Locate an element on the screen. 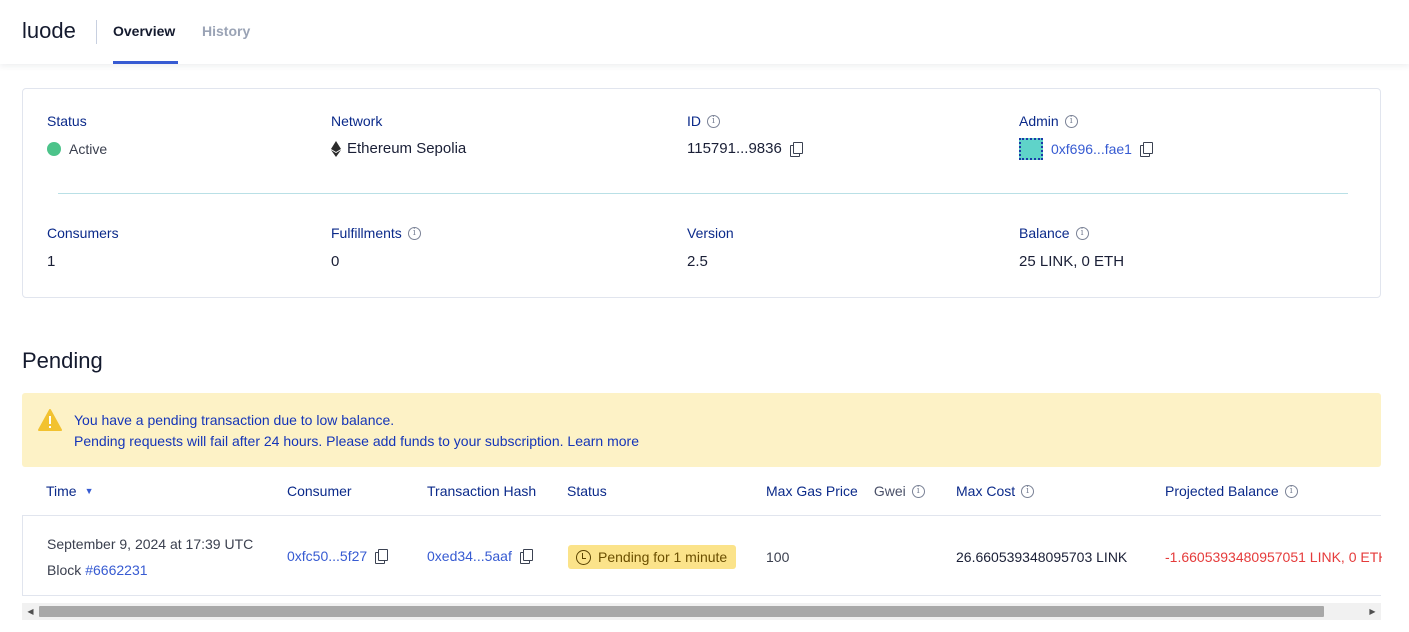 The image size is (1409, 632). version-label: Version is located at coordinates (710, 233).